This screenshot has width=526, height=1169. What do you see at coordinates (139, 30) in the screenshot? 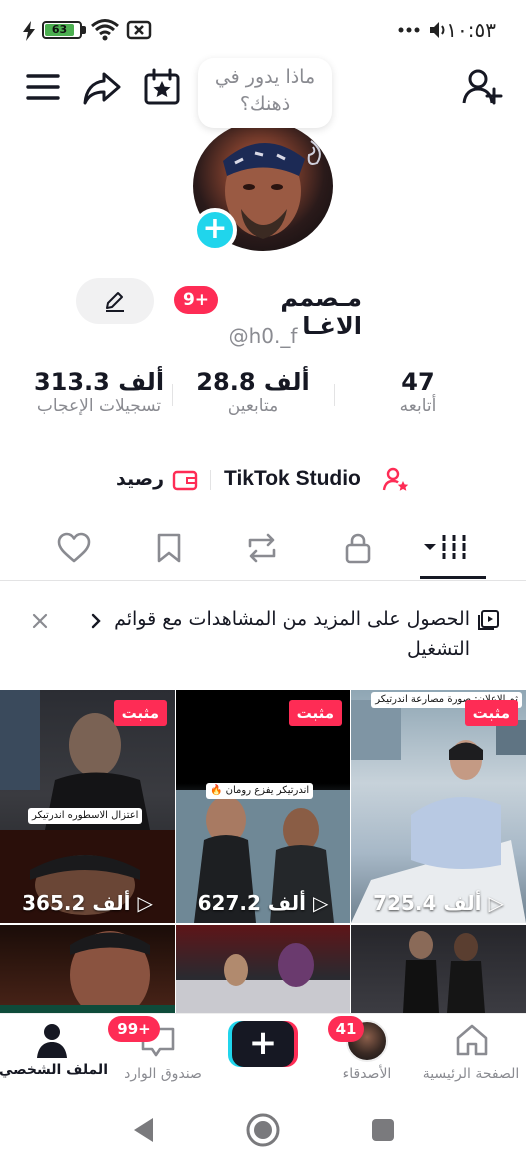
I see `no-sim-icon` at bounding box center [139, 30].